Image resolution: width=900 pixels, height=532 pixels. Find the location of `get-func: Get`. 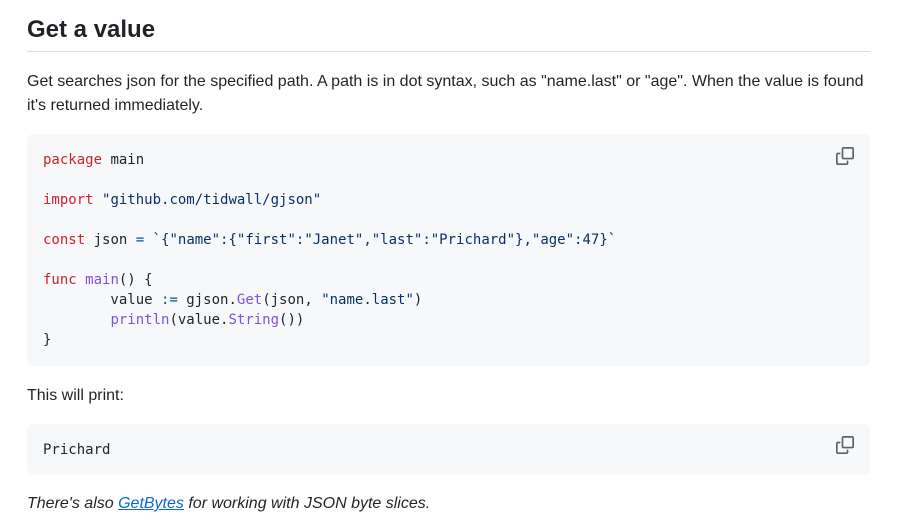

get-func: Get is located at coordinates (249, 300).